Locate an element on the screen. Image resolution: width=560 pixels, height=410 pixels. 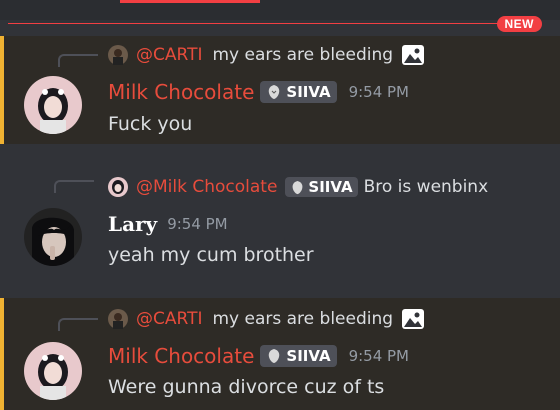
reply-author-mention: @Milk Chocolate is located at coordinates (206, 187).